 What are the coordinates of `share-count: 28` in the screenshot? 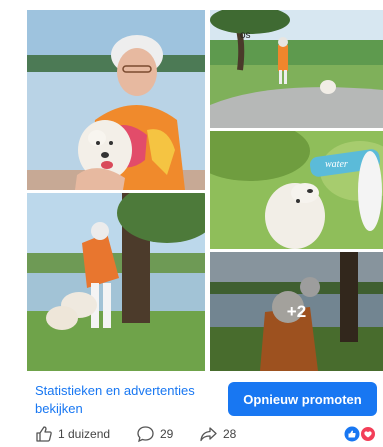 It's located at (230, 434).